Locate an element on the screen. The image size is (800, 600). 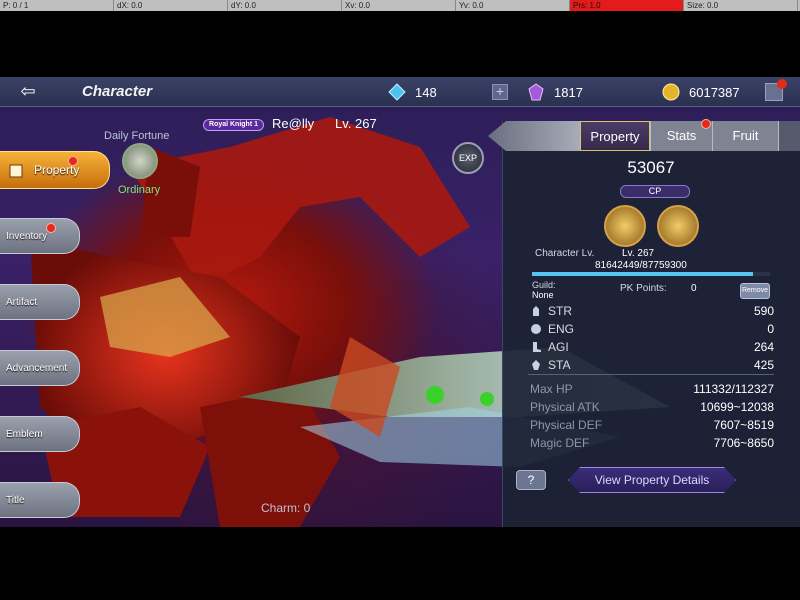
attr-value: 7706~8650 is located at coordinates (743, 443).